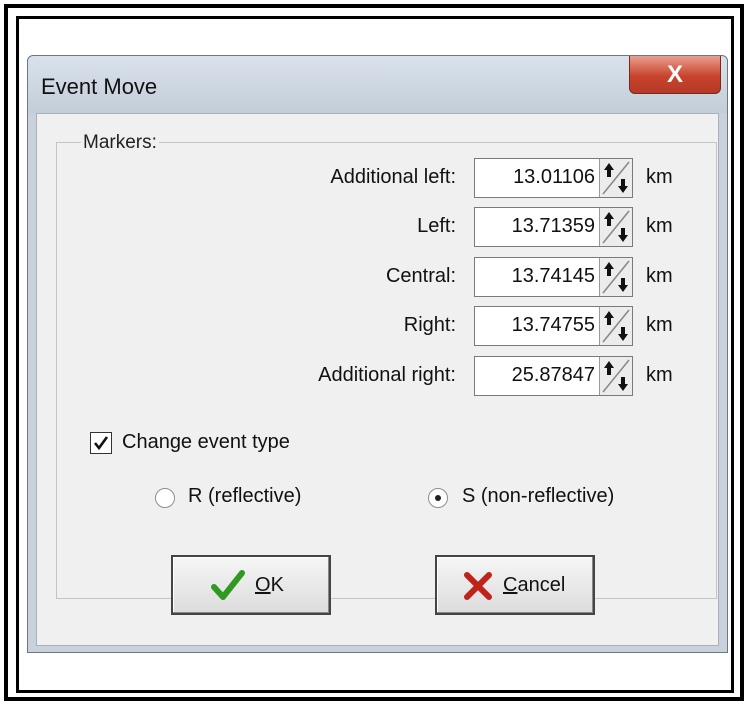 This screenshot has height=709, width=752. What do you see at coordinates (387, 375) in the screenshot?
I see `additional-right-label: Additional right:` at bounding box center [387, 375].